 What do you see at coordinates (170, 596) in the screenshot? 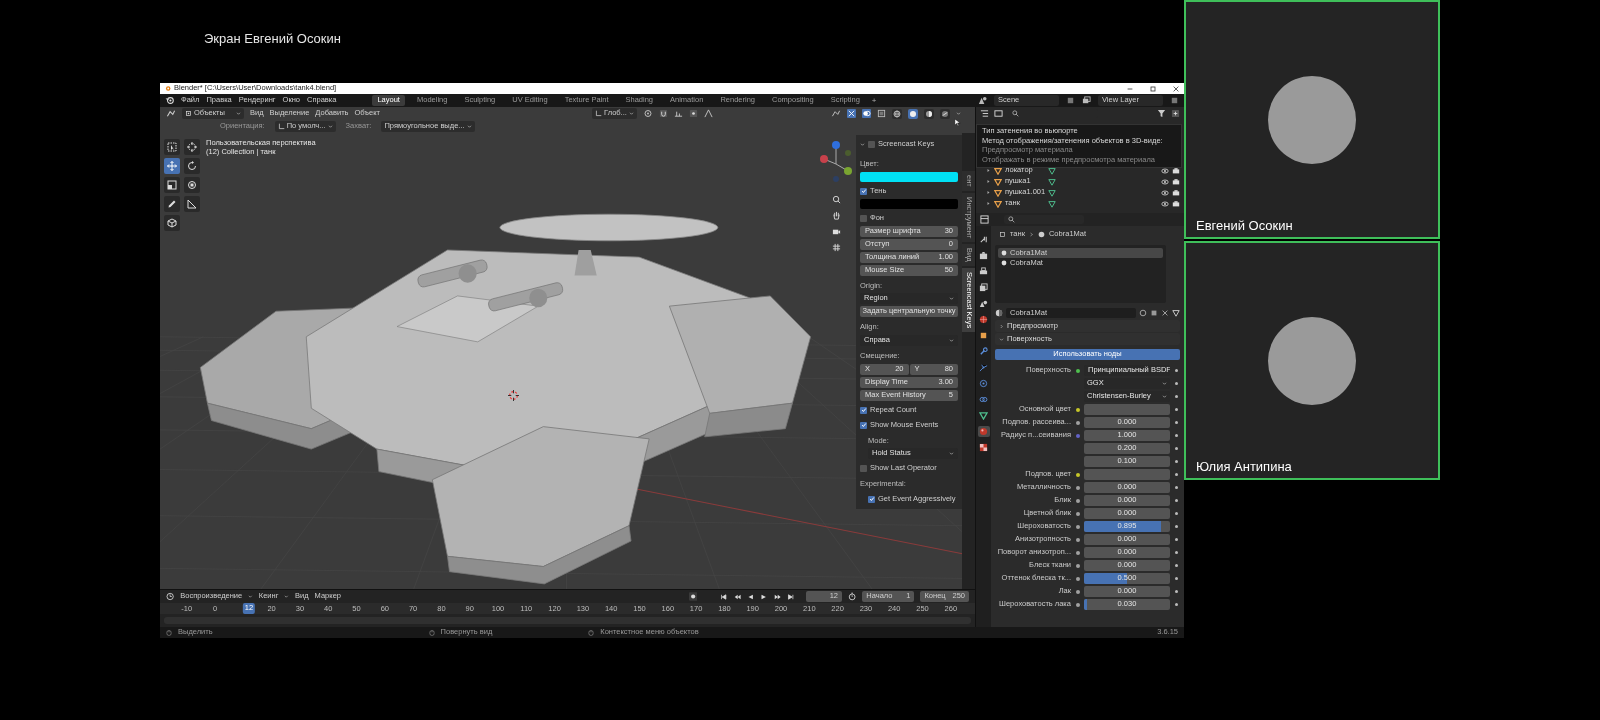
I see `clock-icon` at bounding box center [170, 596].